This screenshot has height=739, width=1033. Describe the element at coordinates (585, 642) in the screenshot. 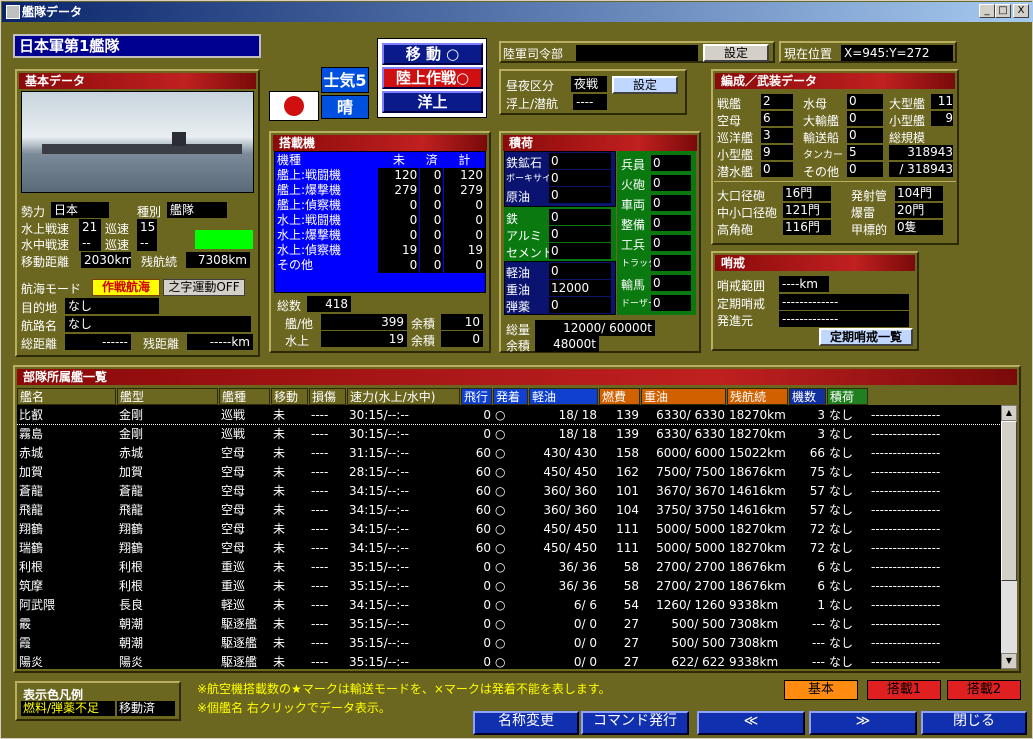

I see `table-cell: 0/ 0` at that location.